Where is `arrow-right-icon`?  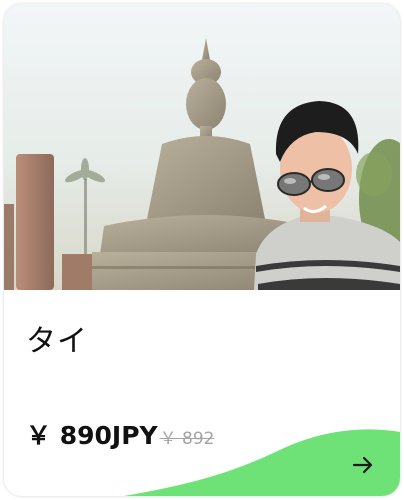 arrow-right-icon is located at coordinates (362, 465).